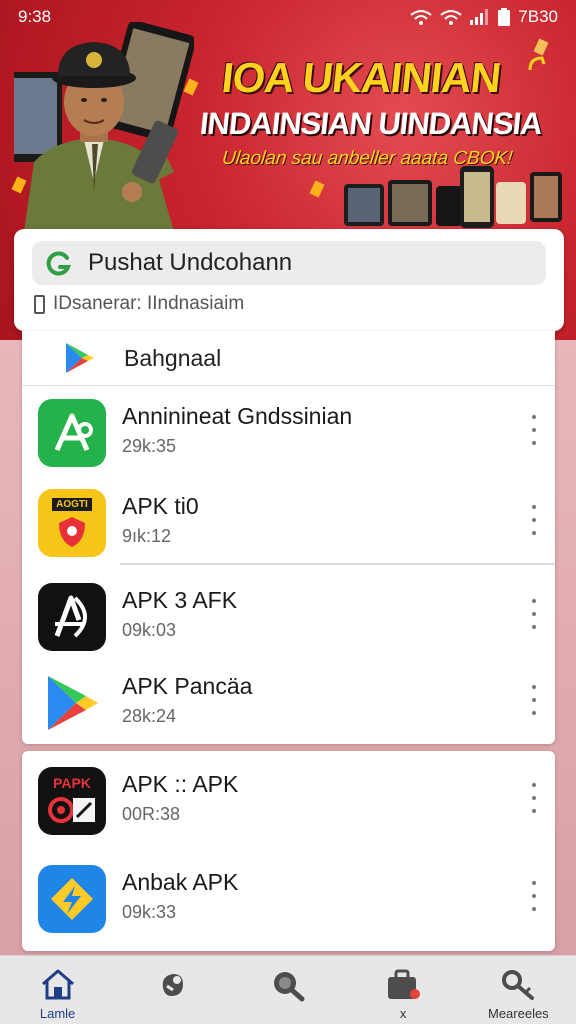 This screenshot has width=576, height=1024. Describe the element at coordinates (147, 536) in the screenshot. I see `app-meta: 9ık:12` at that location.